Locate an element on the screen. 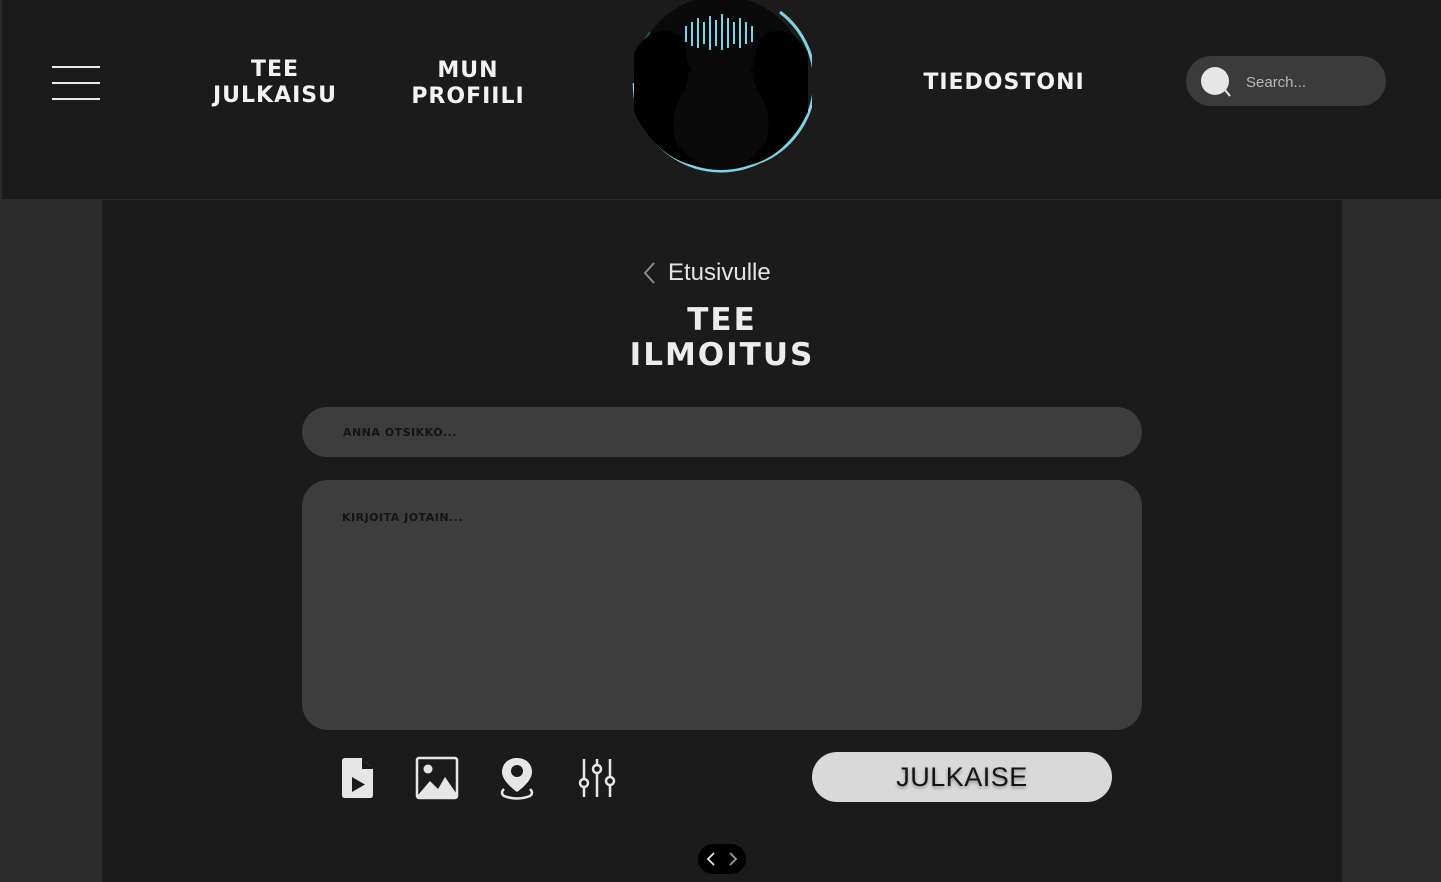 Image resolution: width=1441 pixels, height=882 pixels. nav-link-my-profile: MUN PROFIILI is located at coordinates (468, 84).